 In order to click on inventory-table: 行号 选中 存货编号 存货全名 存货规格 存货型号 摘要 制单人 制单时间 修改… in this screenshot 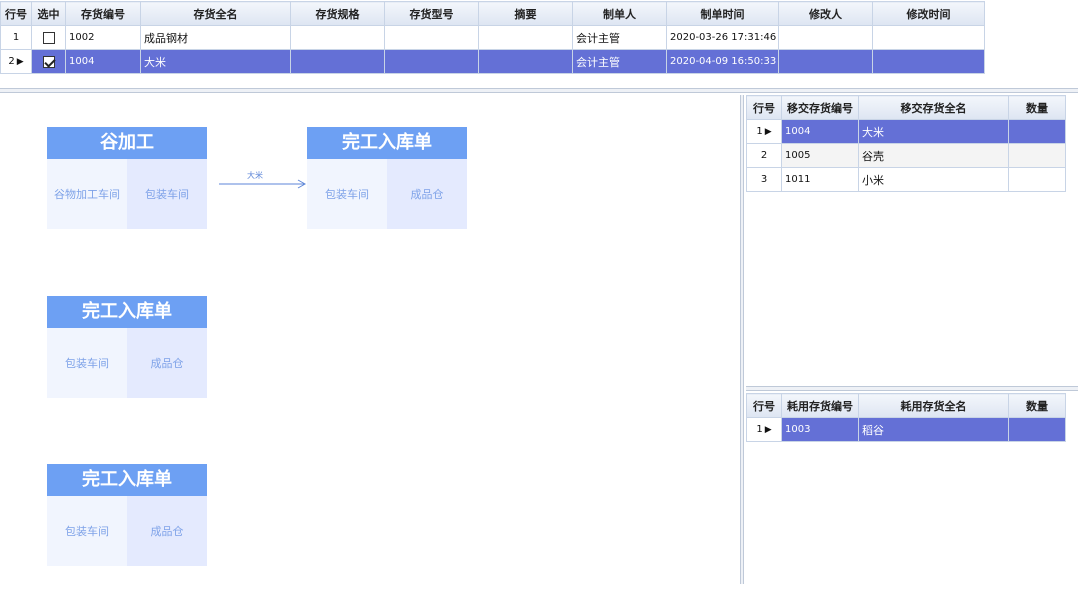, I will do `click(492, 37)`.